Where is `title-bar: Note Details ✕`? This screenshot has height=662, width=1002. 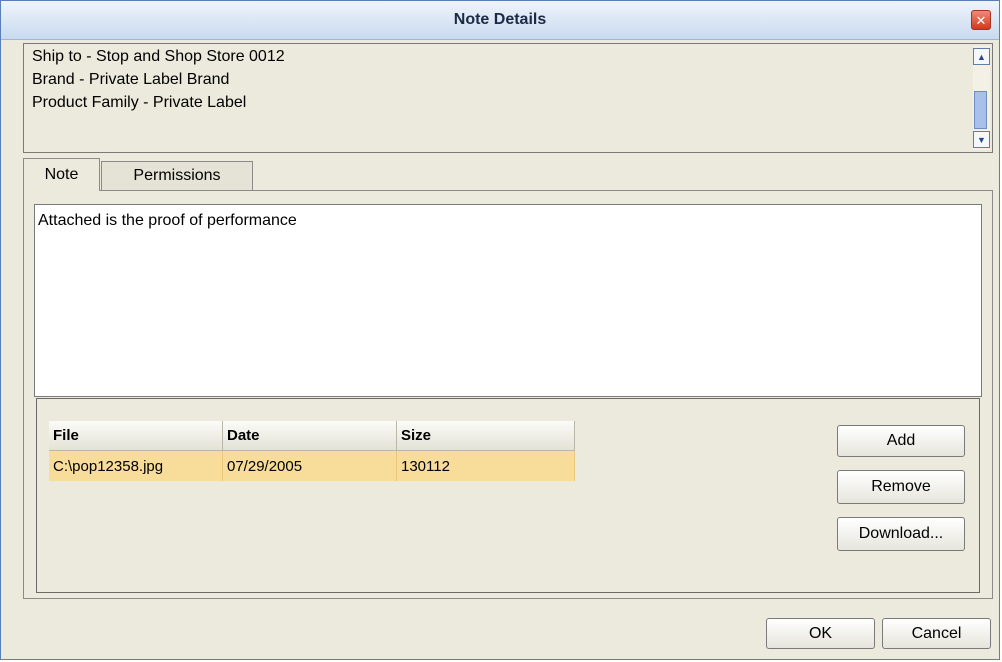 title-bar: Note Details ✕ is located at coordinates (500, 20).